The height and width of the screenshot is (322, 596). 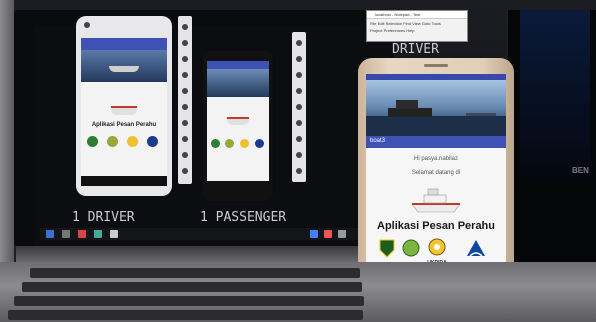 I want to click on taskbar, so click(x=210, y=234).